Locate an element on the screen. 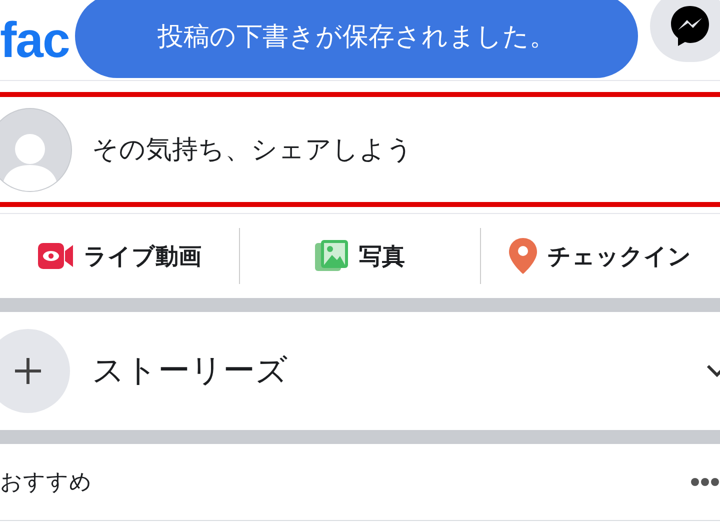 The width and height of the screenshot is (720, 528). messenger-icon is located at coordinates (690, 26).